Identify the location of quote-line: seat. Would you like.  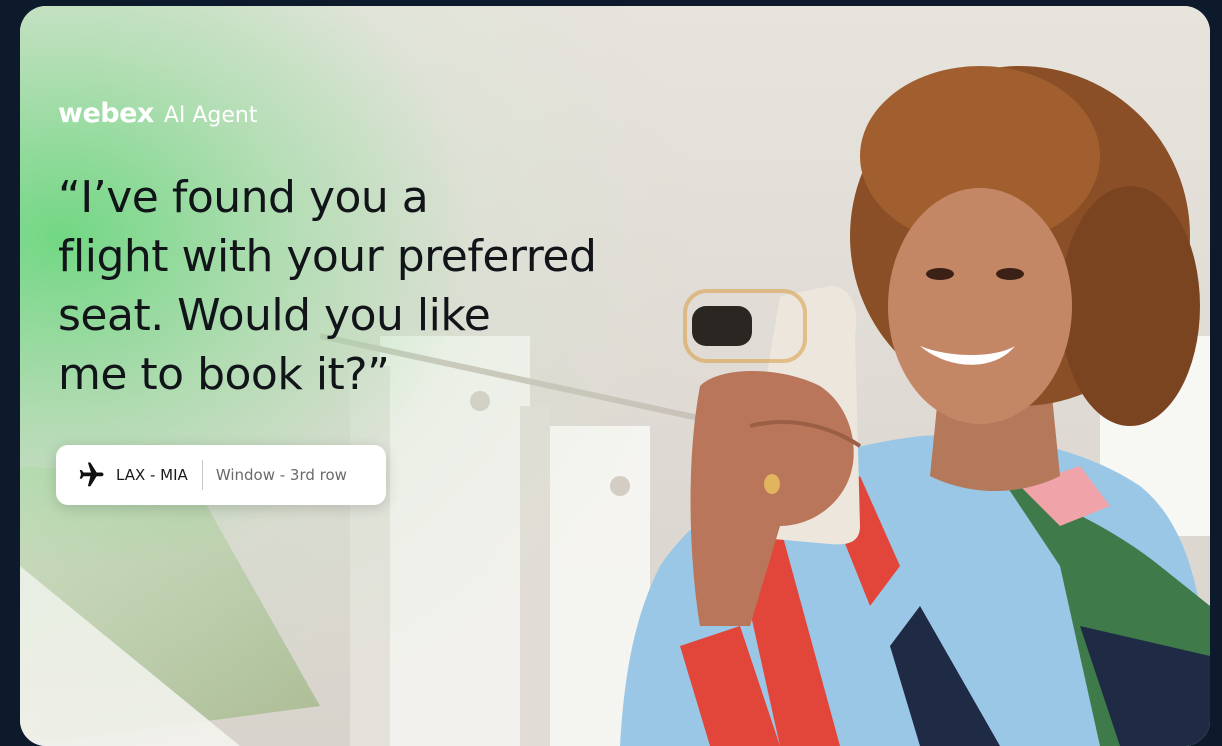
(274, 315).